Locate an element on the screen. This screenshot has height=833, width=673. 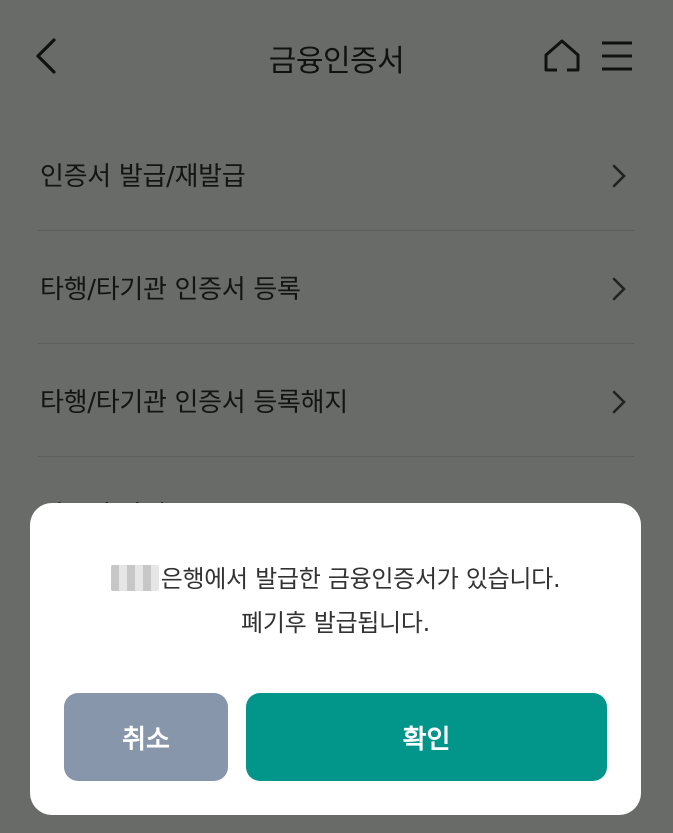
list-item-label: 타행/타기관 인증서 등록 is located at coordinates (170, 290).